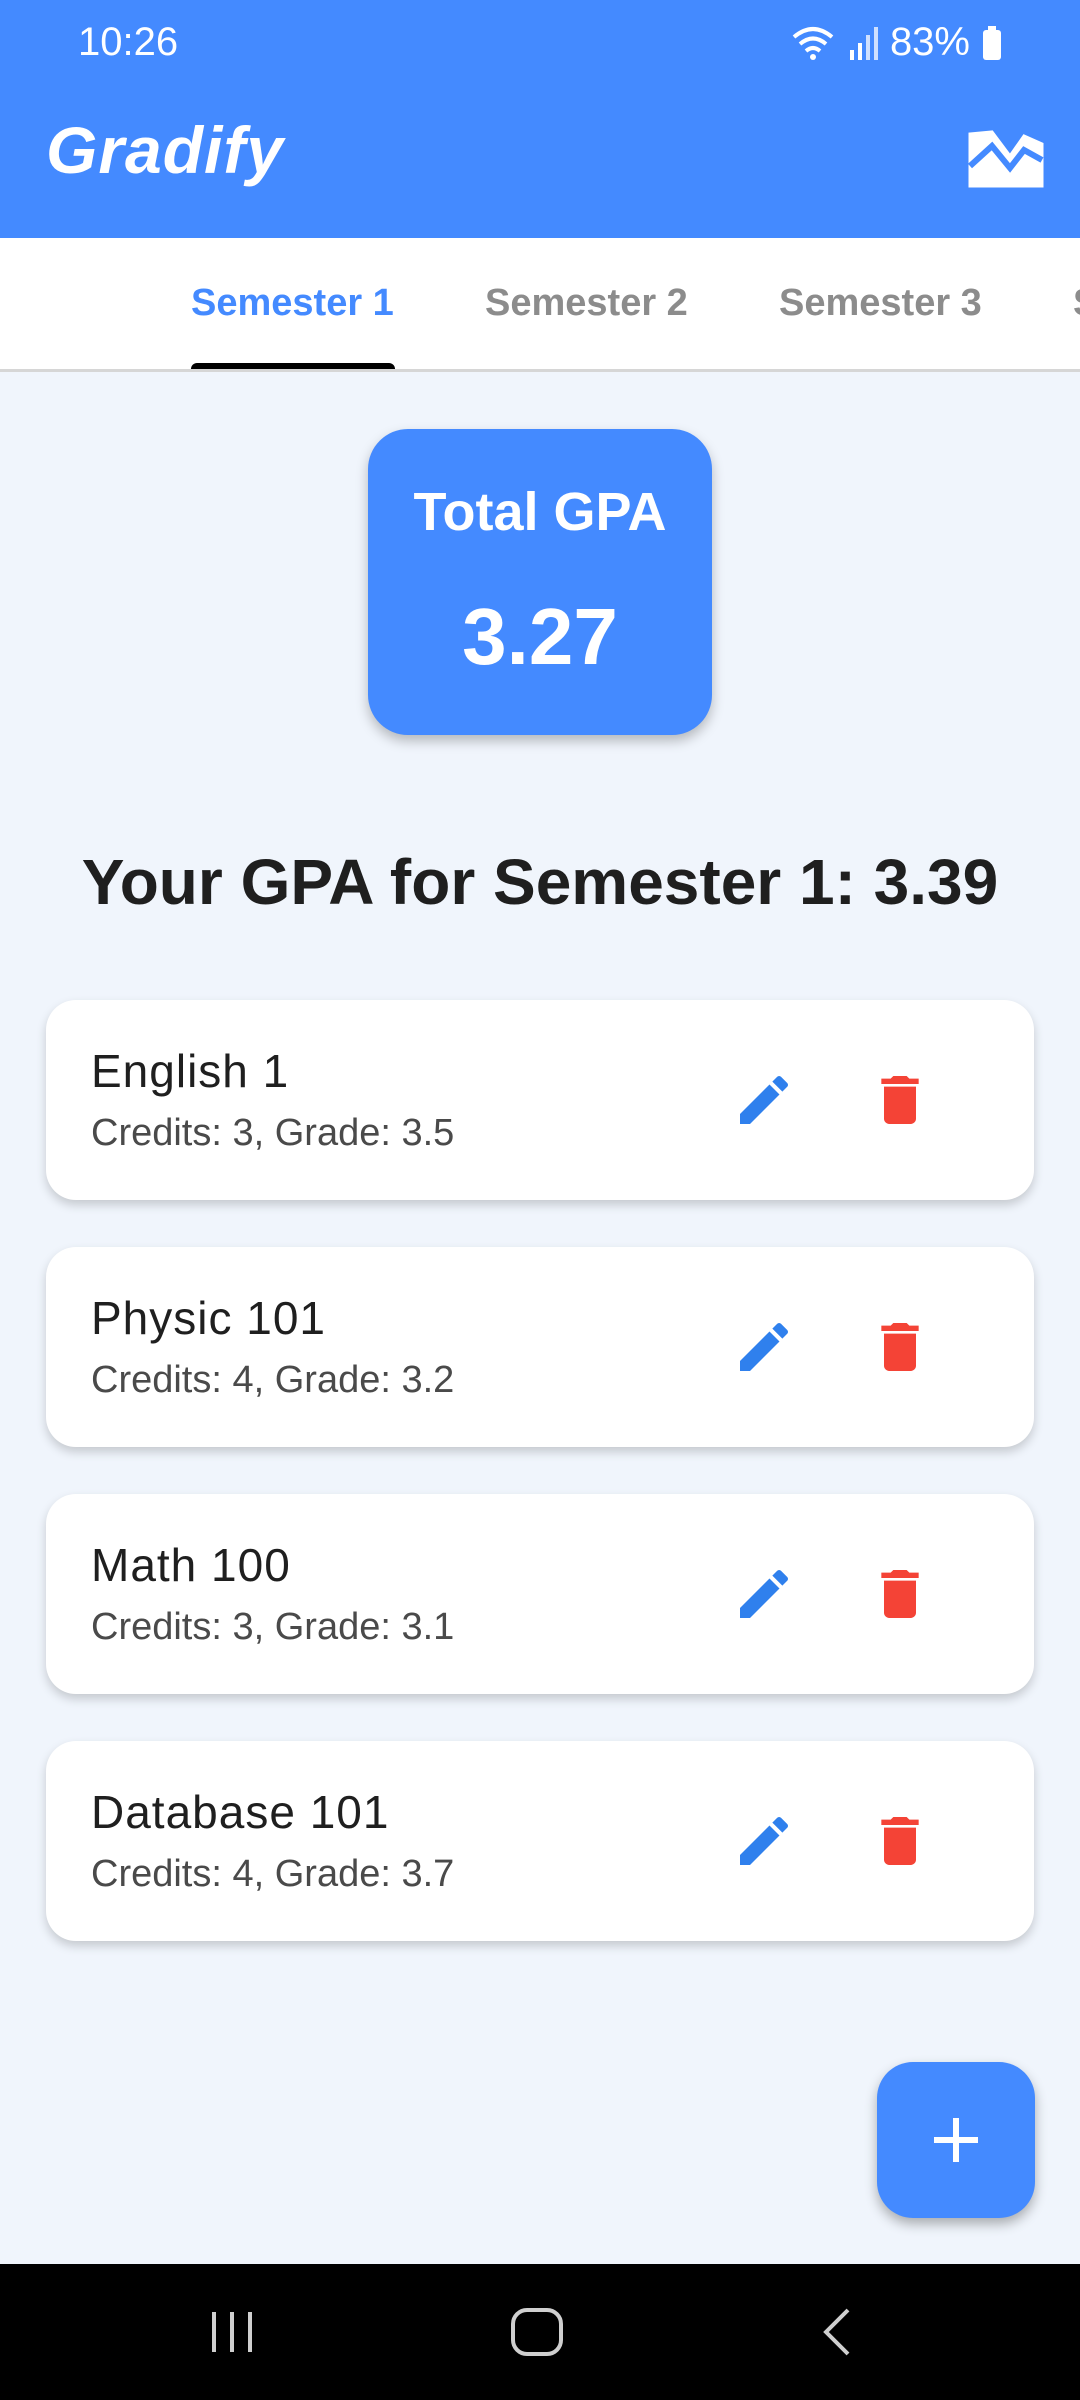 The image size is (1080, 2400). What do you see at coordinates (540, 1347) in the screenshot?
I see `course-card: Physic 101 Credits: 4, Grade: 3.2` at bounding box center [540, 1347].